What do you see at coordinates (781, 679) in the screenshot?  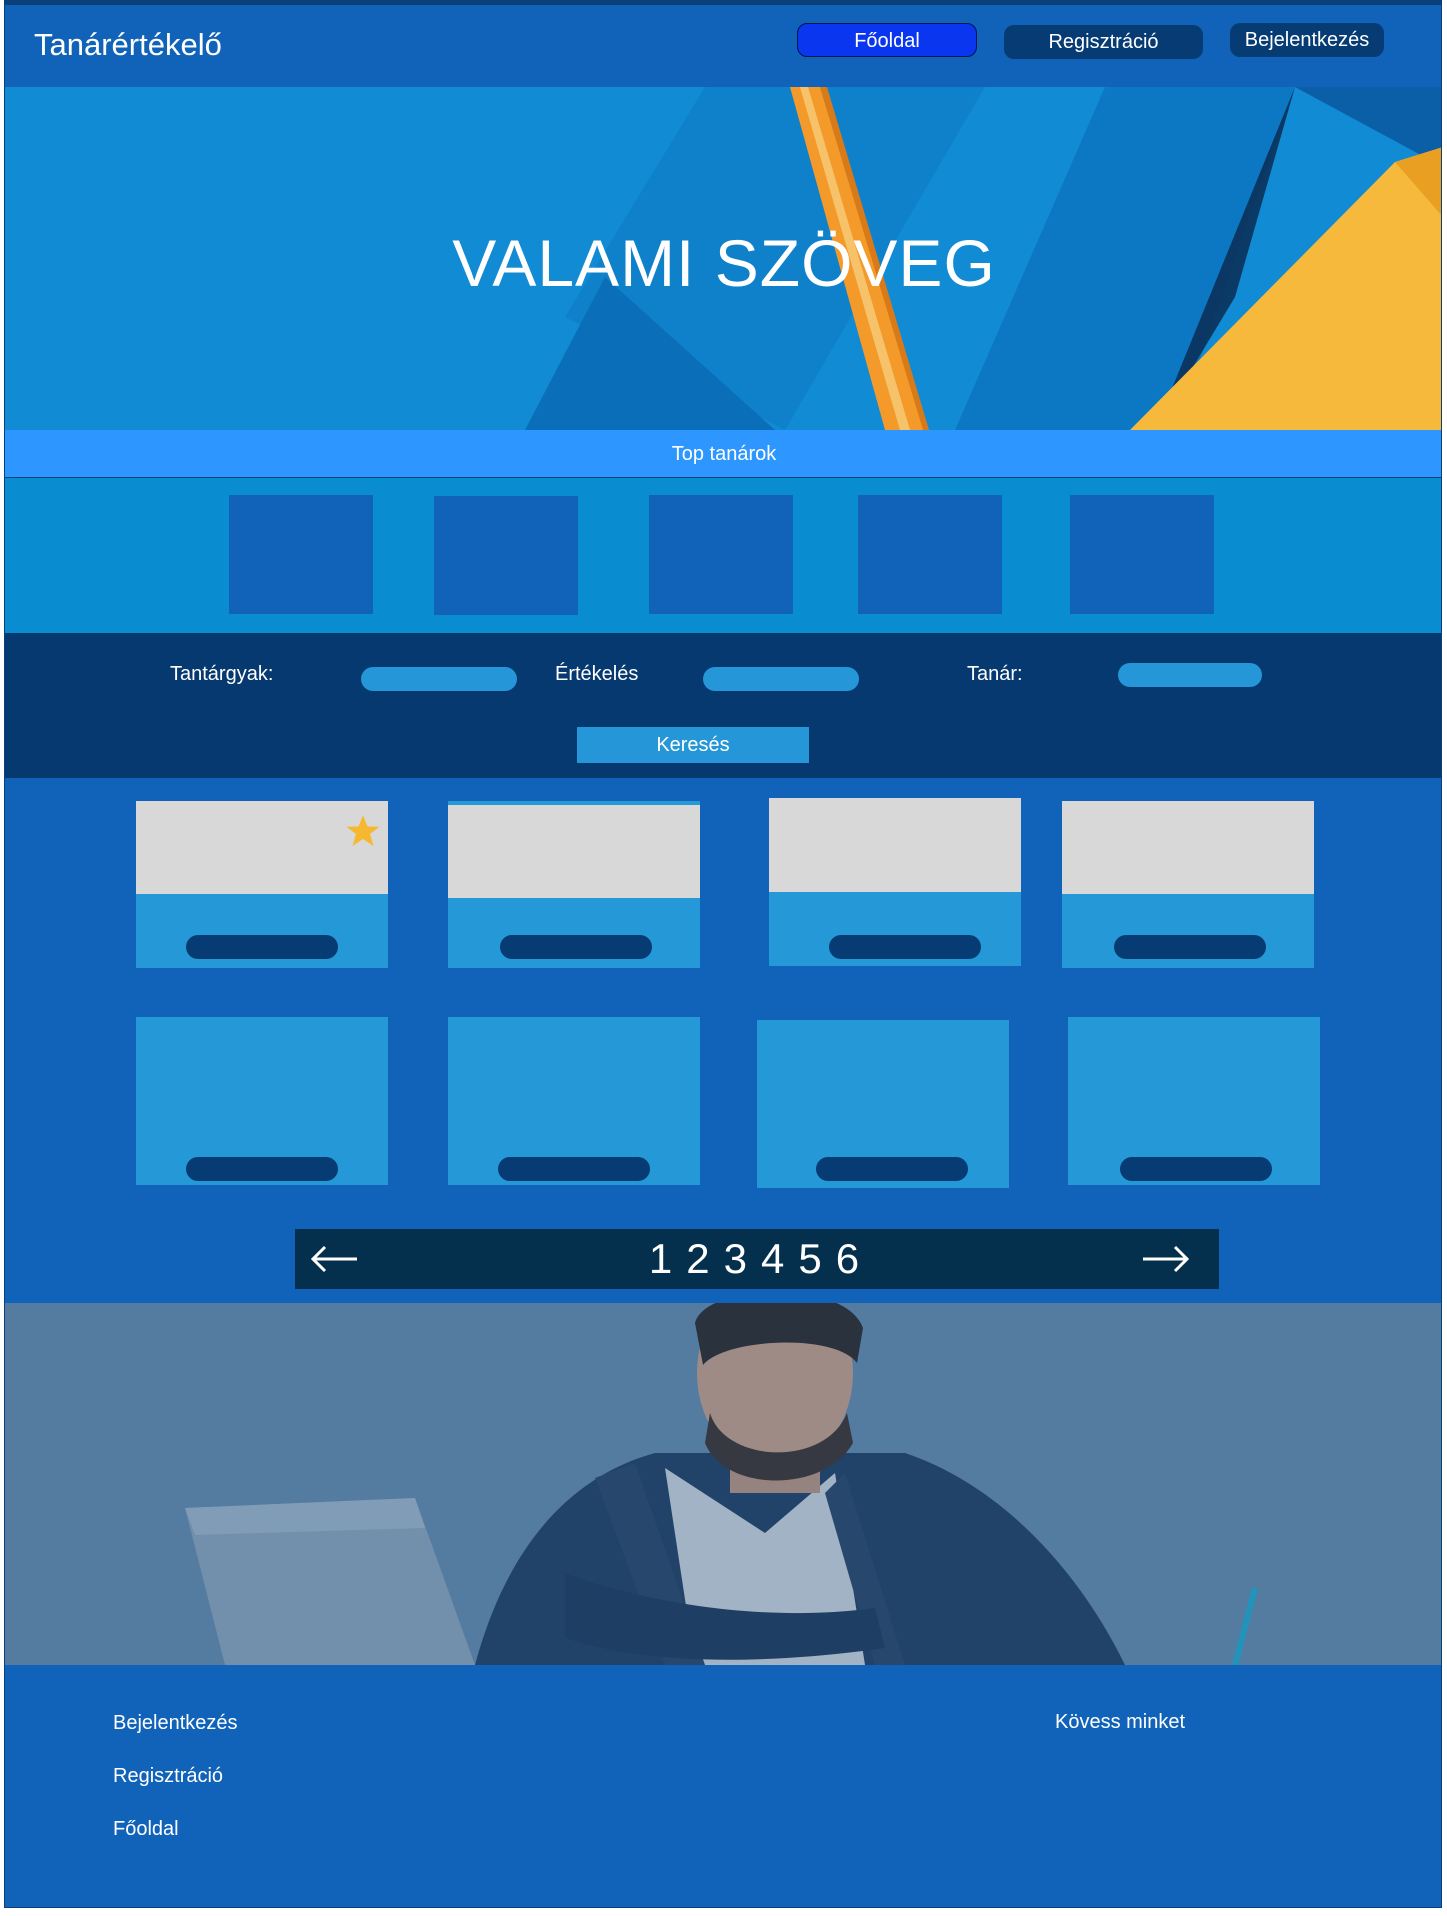 I see `rating-select` at bounding box center [781, 679].